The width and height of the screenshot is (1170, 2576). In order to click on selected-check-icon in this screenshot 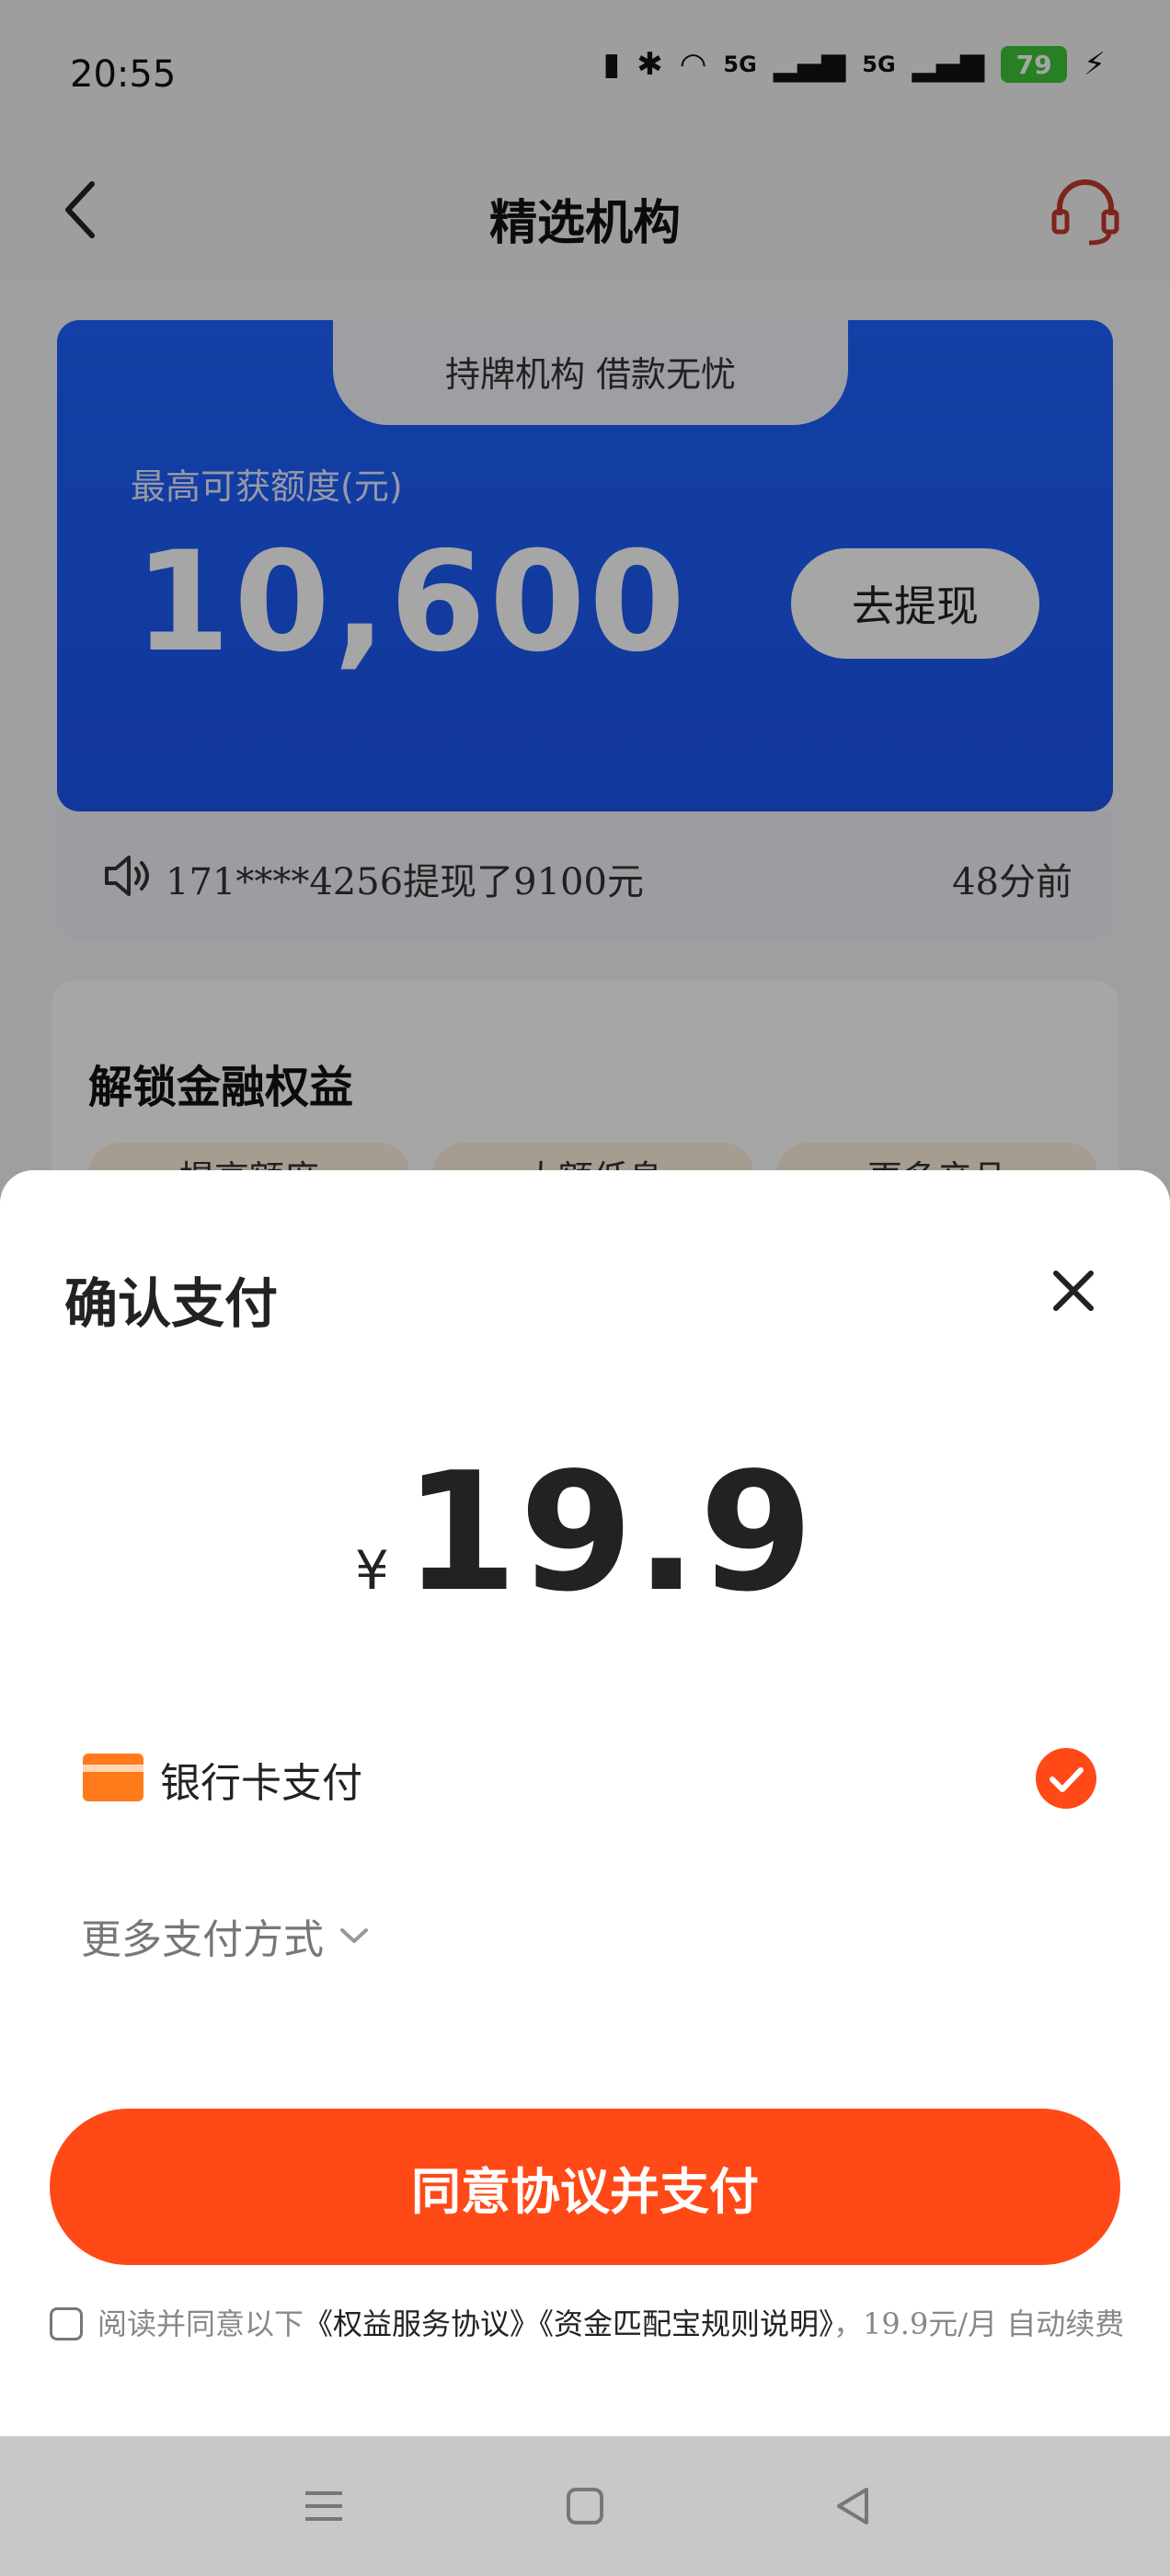, I will do `click(1066, 1778)`.